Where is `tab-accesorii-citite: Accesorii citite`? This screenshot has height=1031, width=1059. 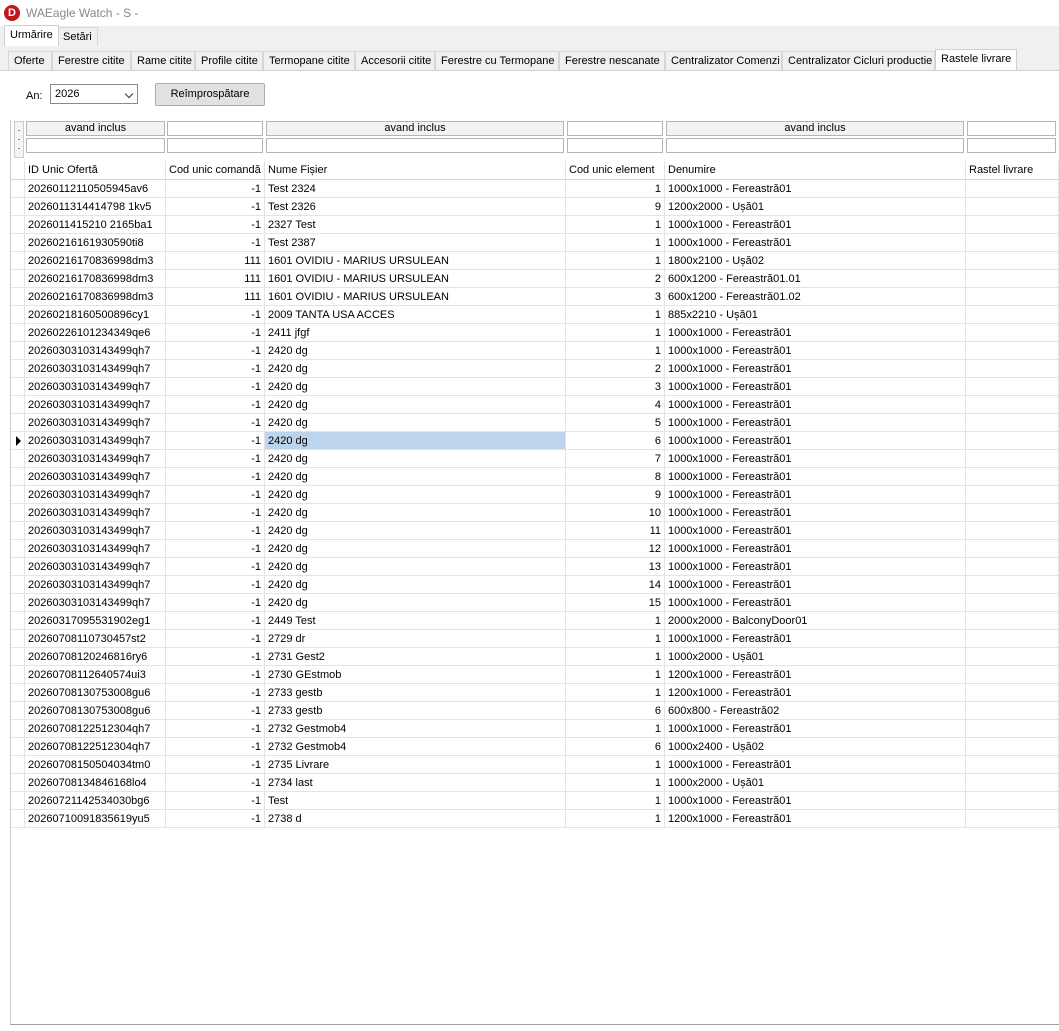 tab-accesorii-citite: Accesorii citite is located at coordinates (395, 60).